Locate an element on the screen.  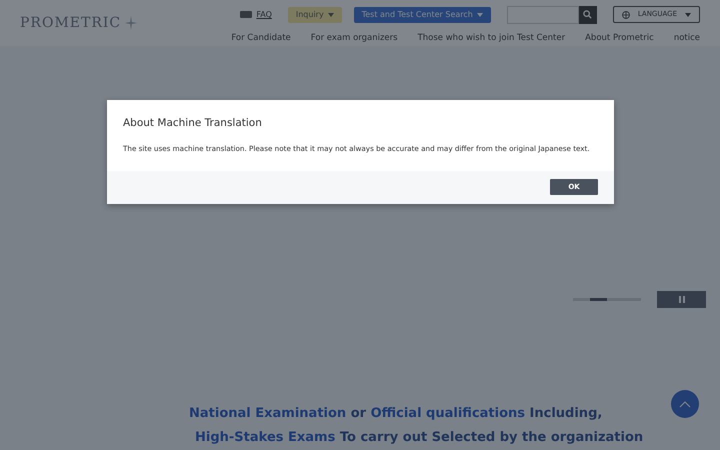
nav-link: notice is located at coordinates (687, 38).